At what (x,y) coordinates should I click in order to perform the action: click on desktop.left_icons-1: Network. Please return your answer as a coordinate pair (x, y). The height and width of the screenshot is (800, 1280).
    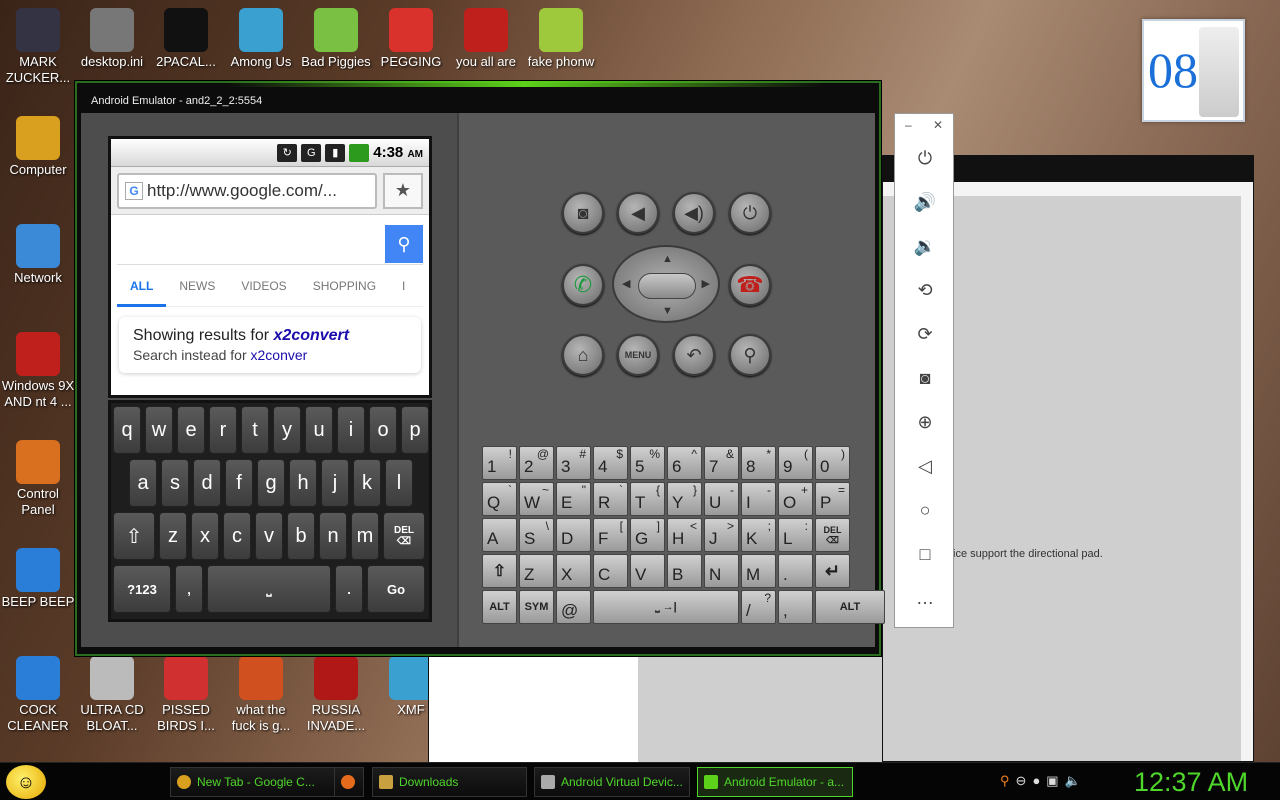
    Looking at the image, I should click on (38, 255).